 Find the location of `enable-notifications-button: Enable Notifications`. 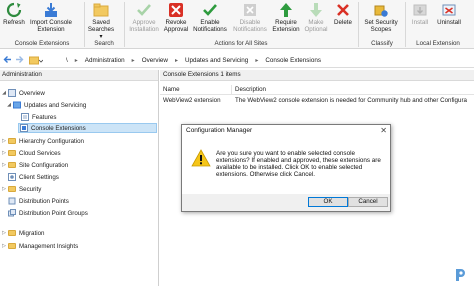

enable-notifications-button: Enable Notifications is located at coordinates (210, 17).